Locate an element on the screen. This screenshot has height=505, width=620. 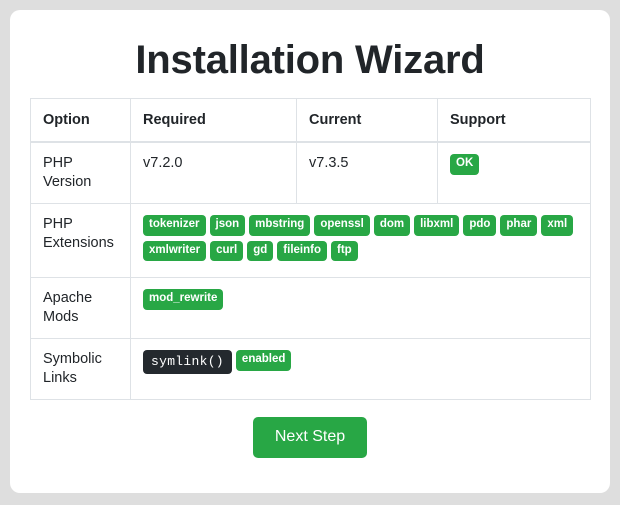
table-row: Apache Mods mod_rewrite is located at coordinates (310, 308).